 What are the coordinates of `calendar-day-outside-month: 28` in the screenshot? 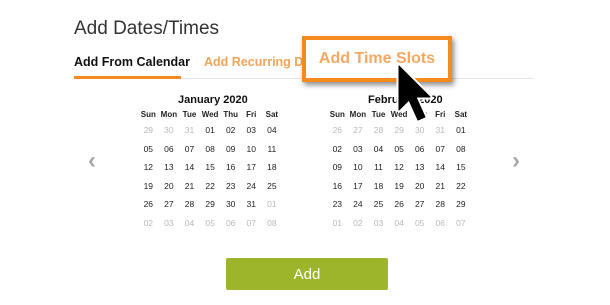 It's located at (378, 130).